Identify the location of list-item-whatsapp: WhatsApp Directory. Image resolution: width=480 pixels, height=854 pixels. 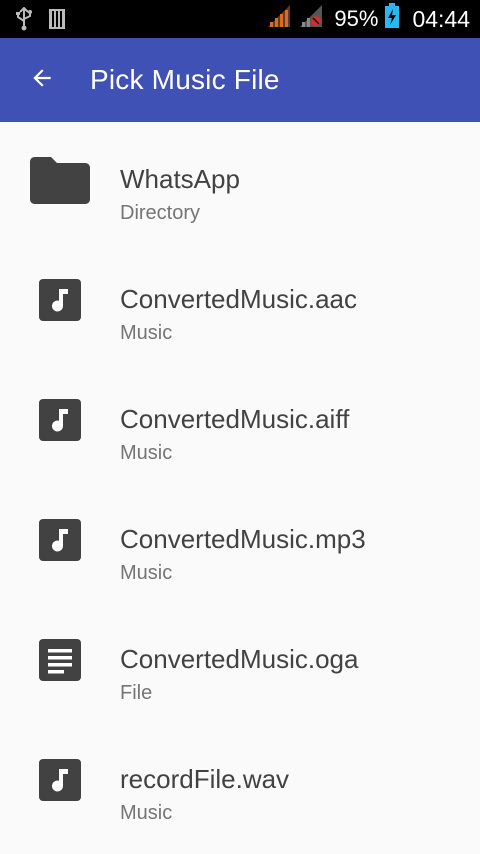
(240, 182).